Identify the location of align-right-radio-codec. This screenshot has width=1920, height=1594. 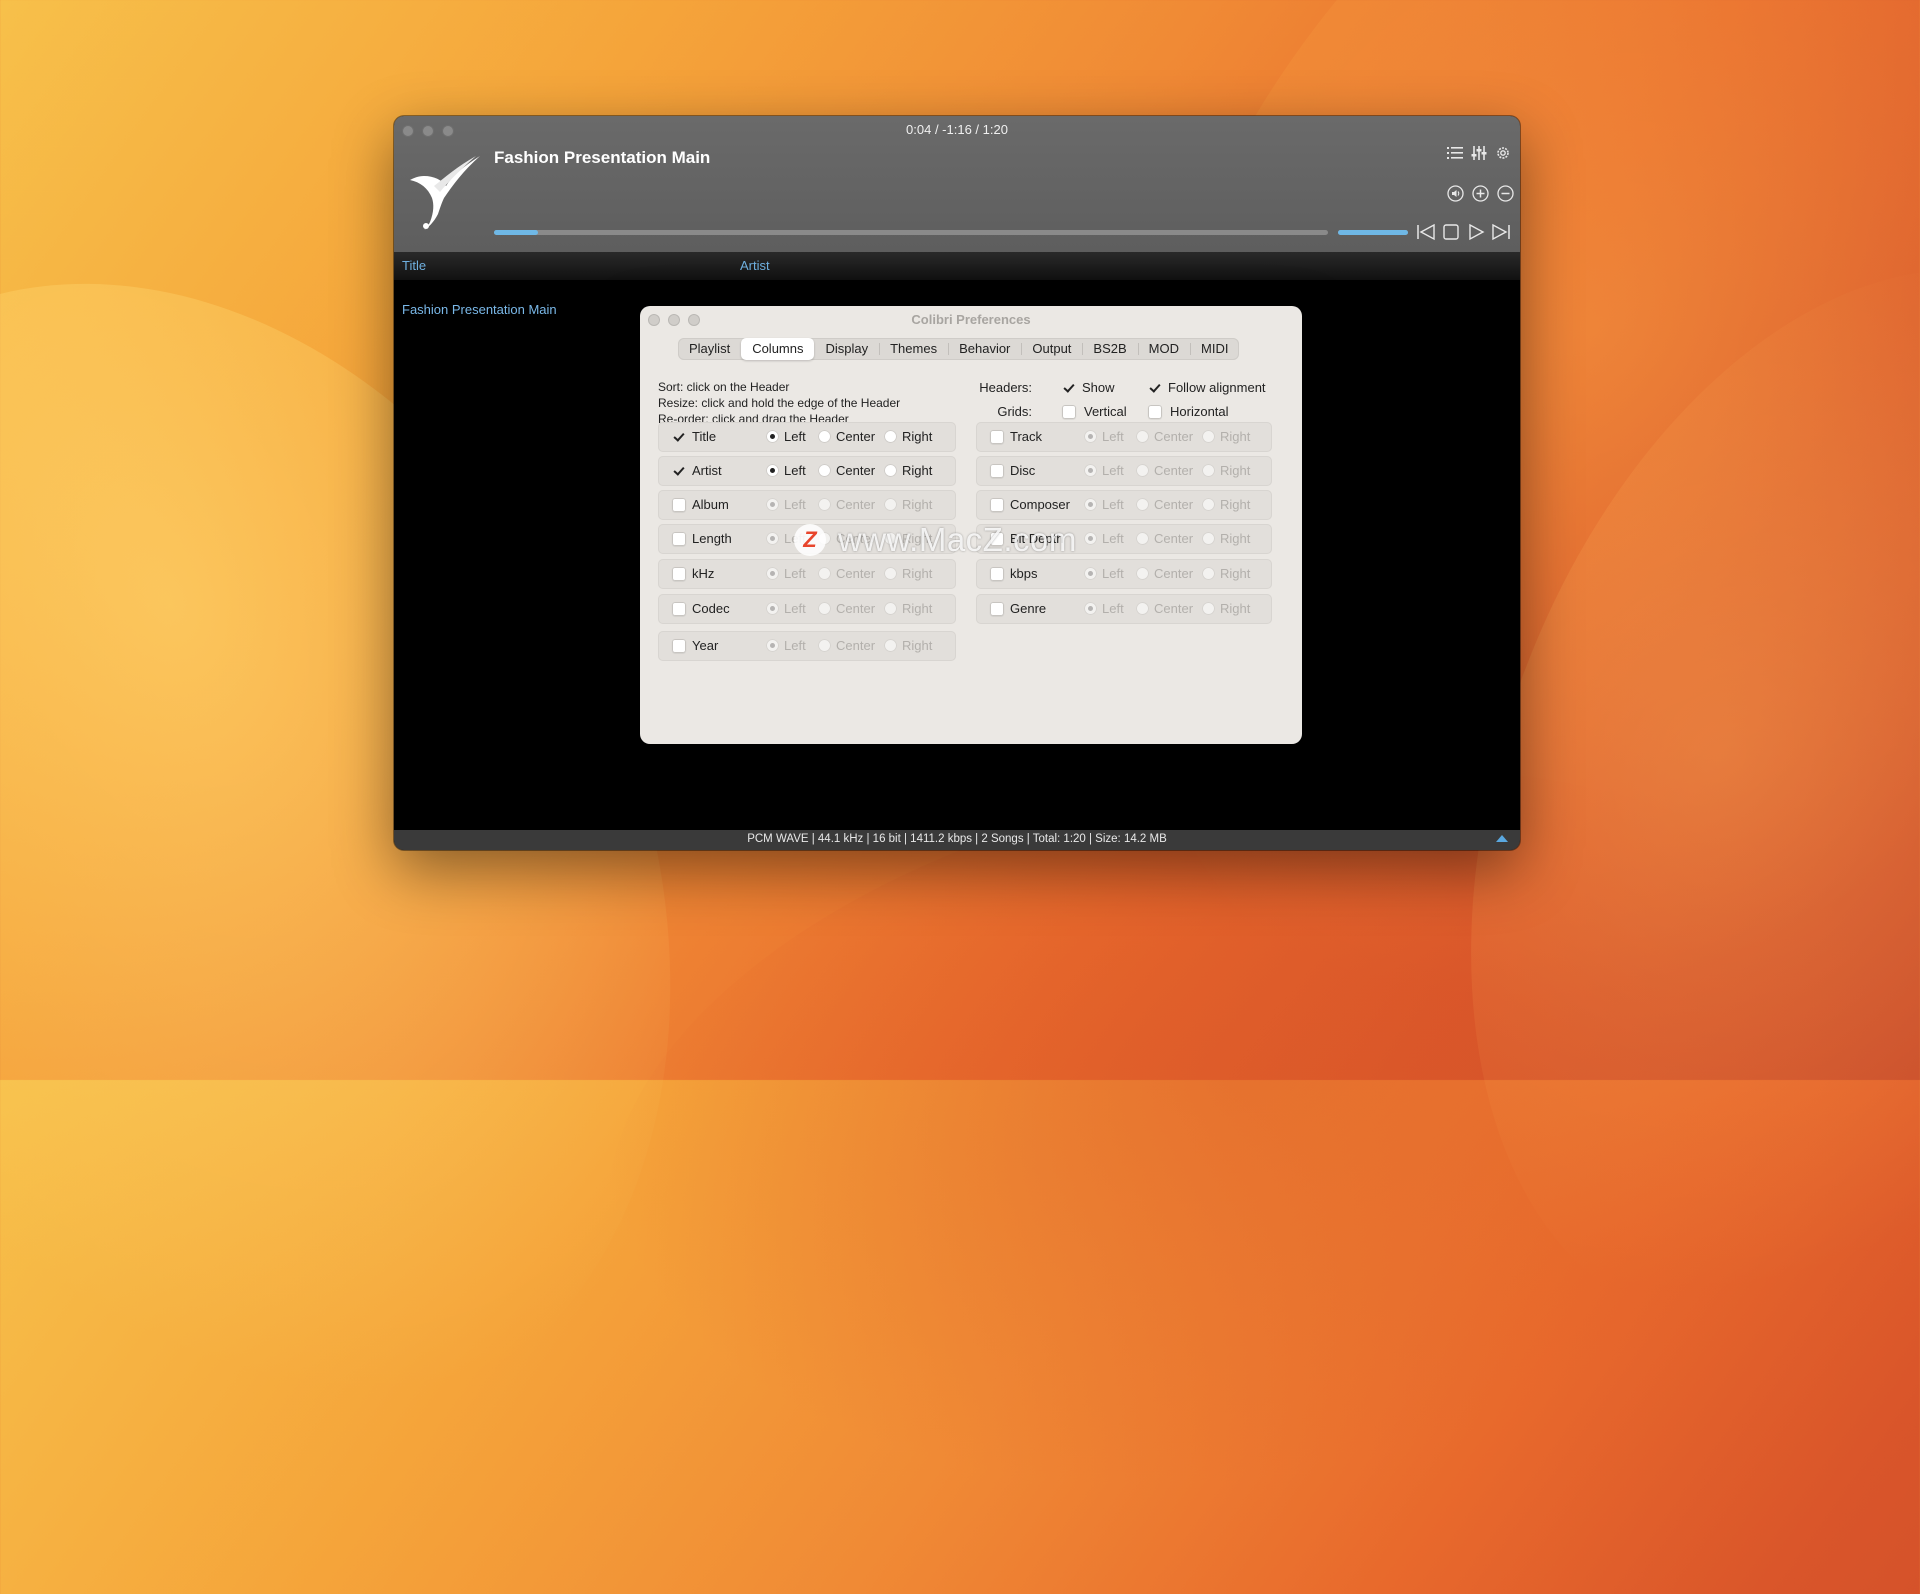
(890, 608).